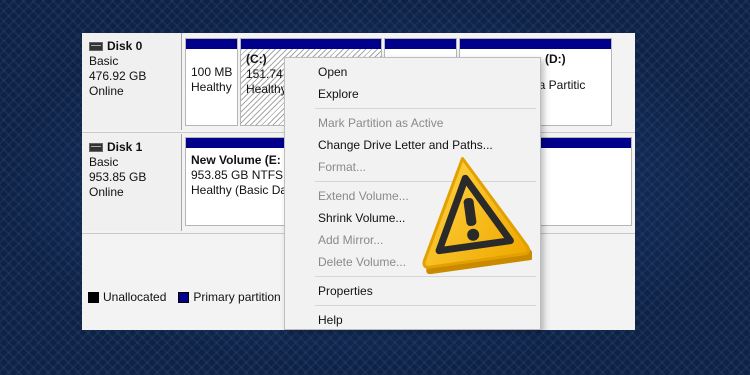 The image size is (750, 375). Describe the element at coordinates (118, 76) in the screenshot. I see `disk-0-size: 476.92 GB` at that location.